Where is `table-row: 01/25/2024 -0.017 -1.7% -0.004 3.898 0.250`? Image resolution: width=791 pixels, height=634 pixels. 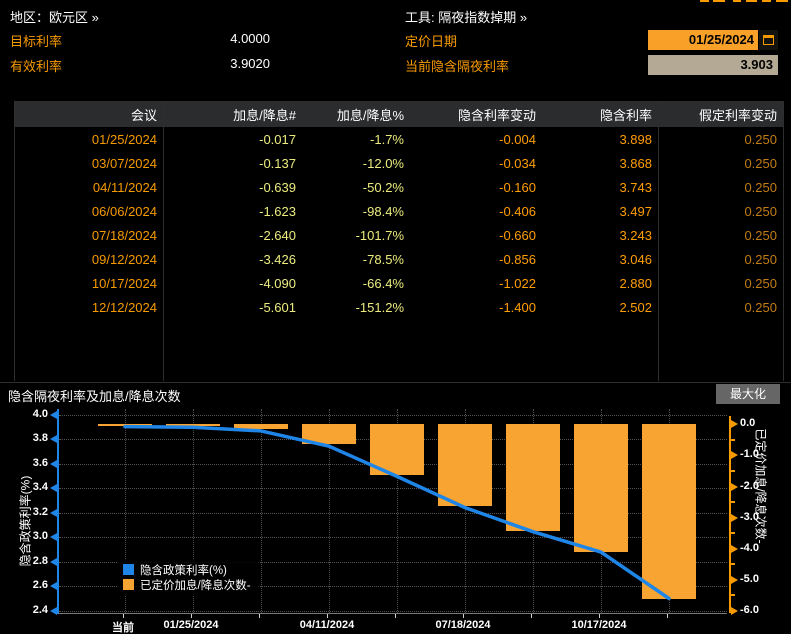
table-row: 01/25/2024 -0.017 -1.7% -0.004 3.898 0.250 is located at coordinates (399, 139).